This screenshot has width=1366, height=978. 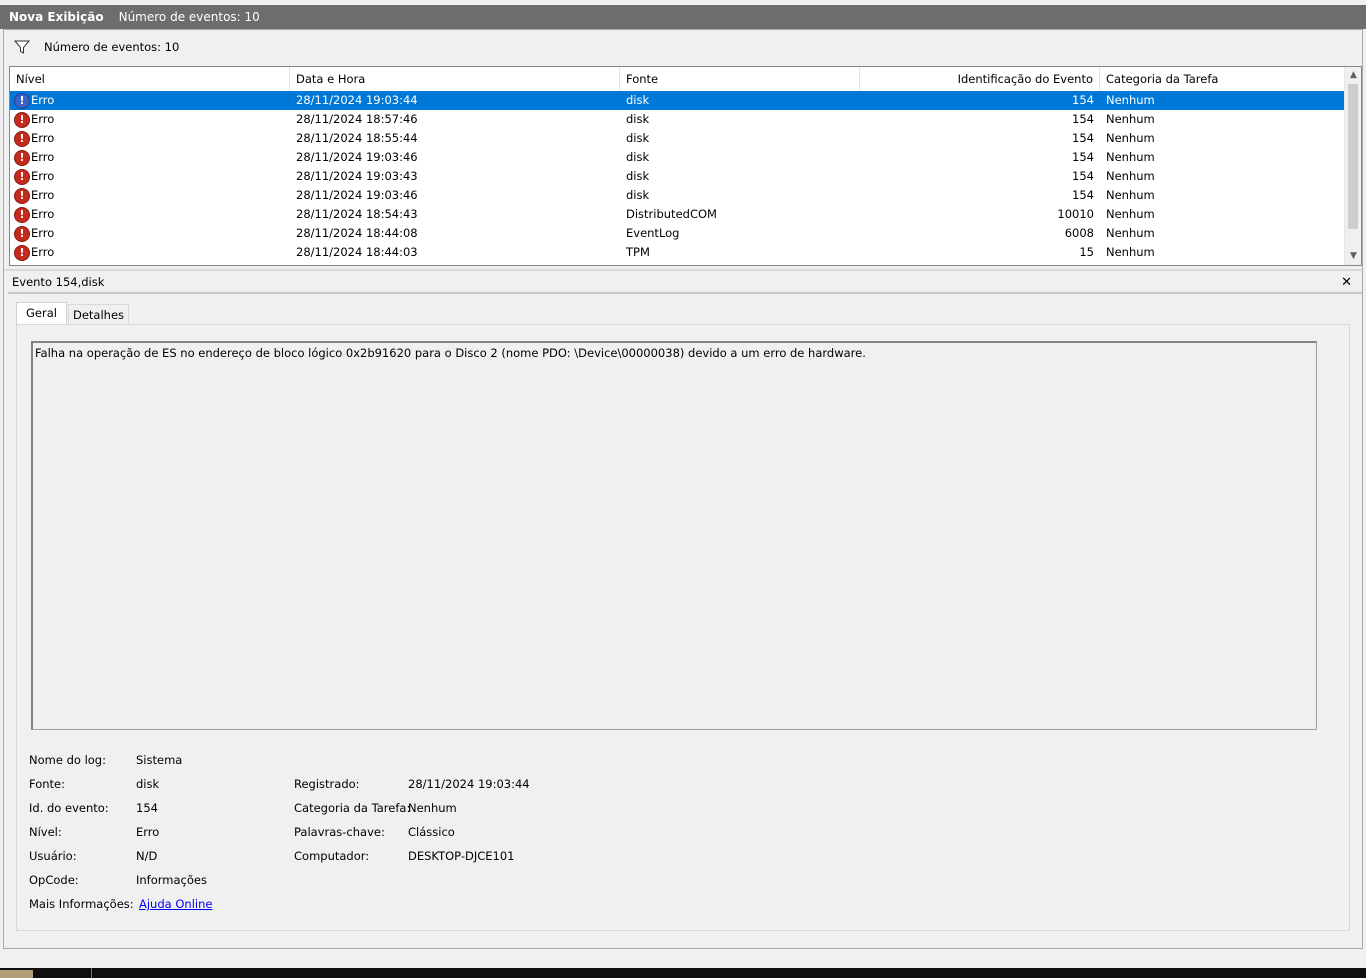 What do you see at coordinates (357, 119) in the screenshot?
I see `datetime-cell: 28/11/2024 18:57:46` at bounding box center [357, 119].